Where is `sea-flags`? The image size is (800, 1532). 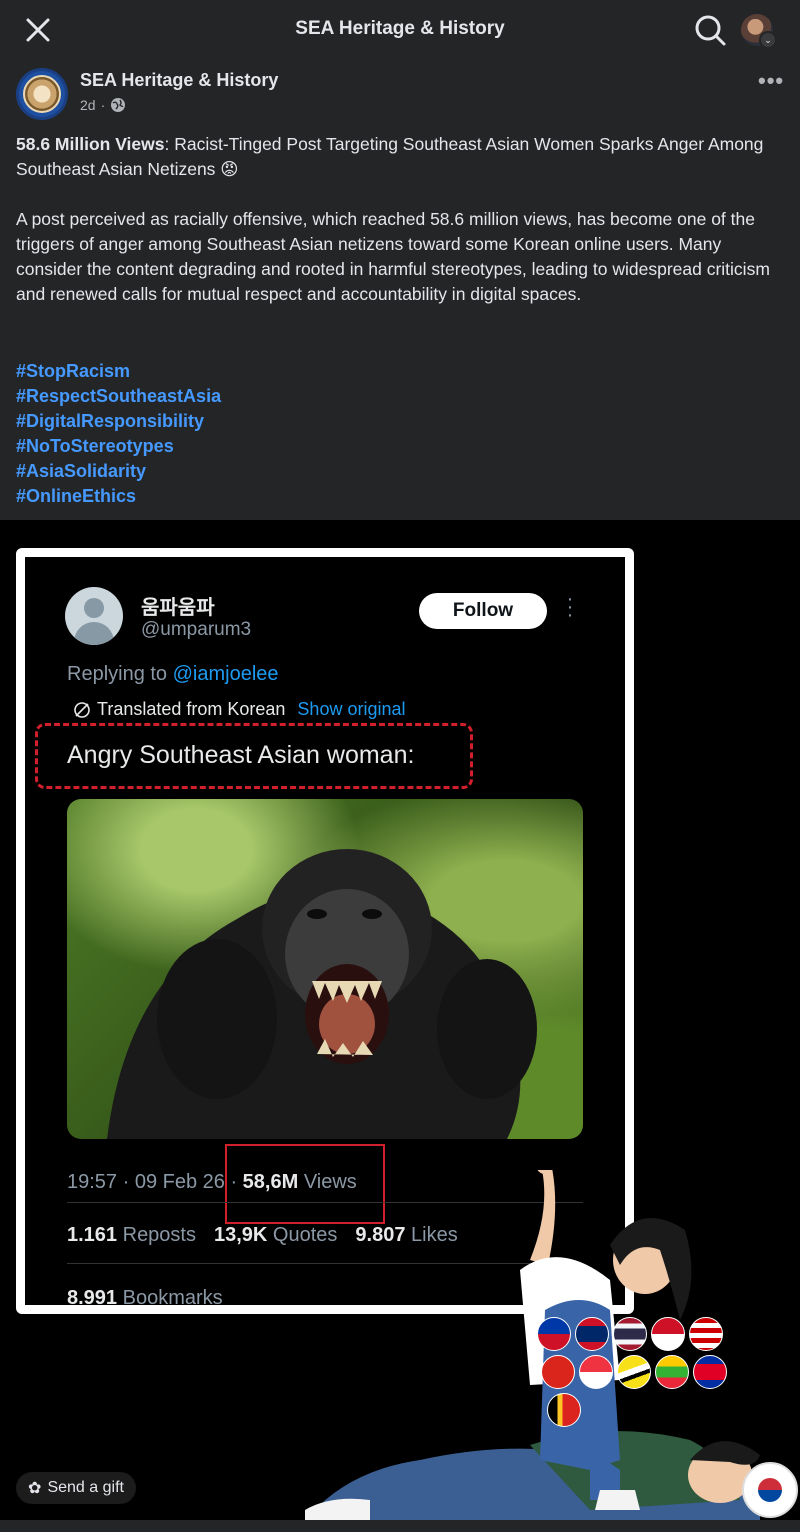 sea-flags is located at coordinates (632, 1372).